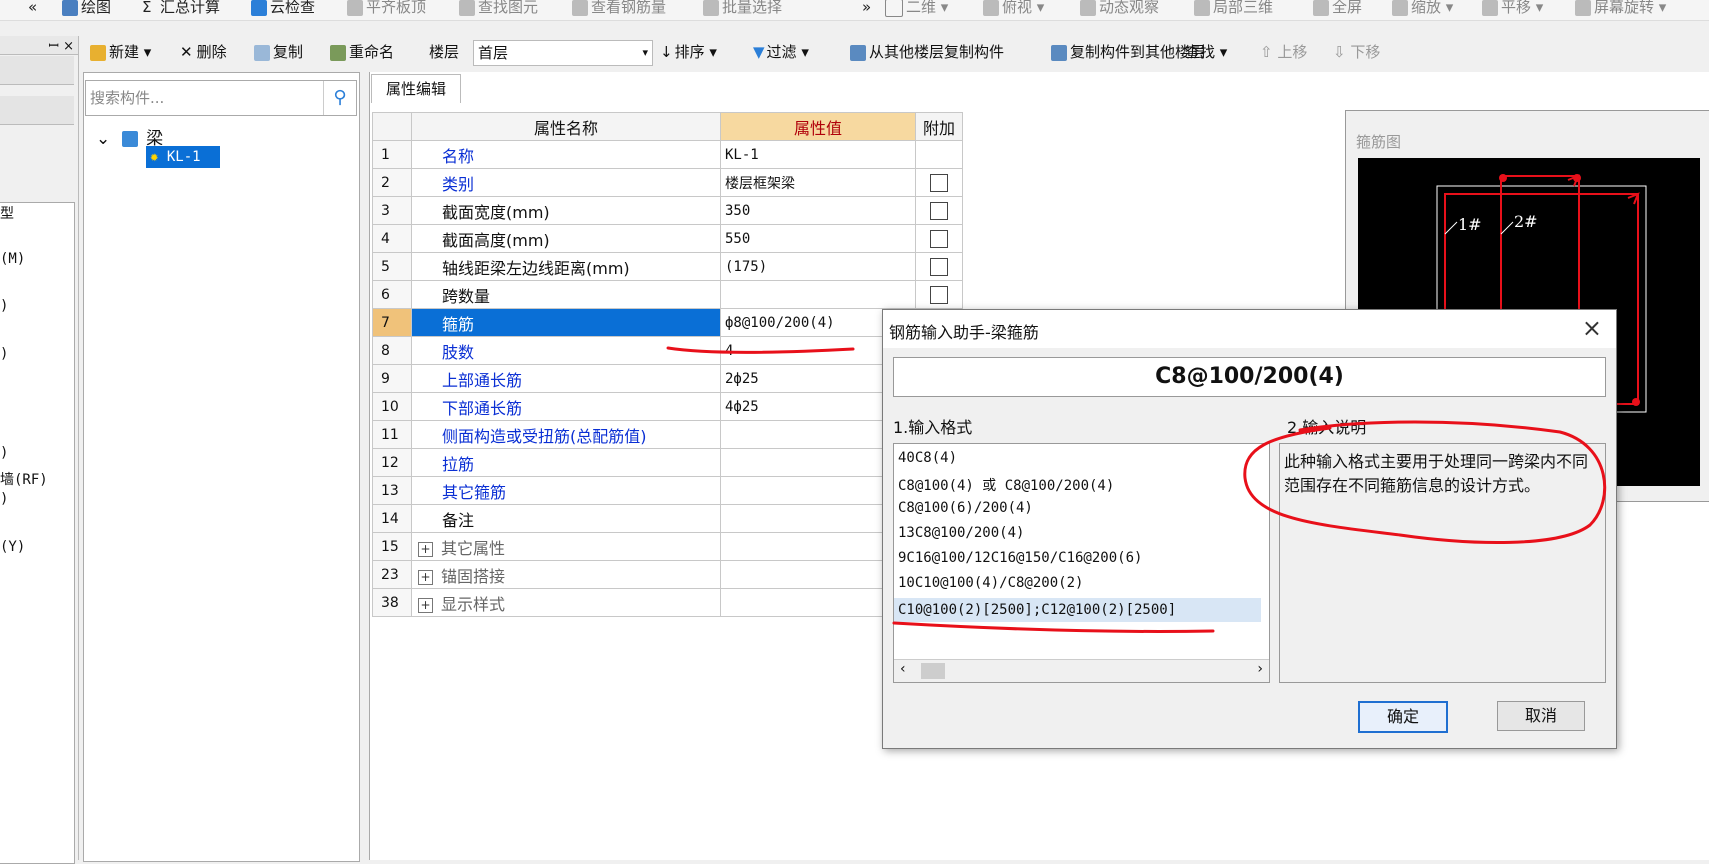  I want to click on table-row: 4 截面高度(mm) 550, so click(667, 238).